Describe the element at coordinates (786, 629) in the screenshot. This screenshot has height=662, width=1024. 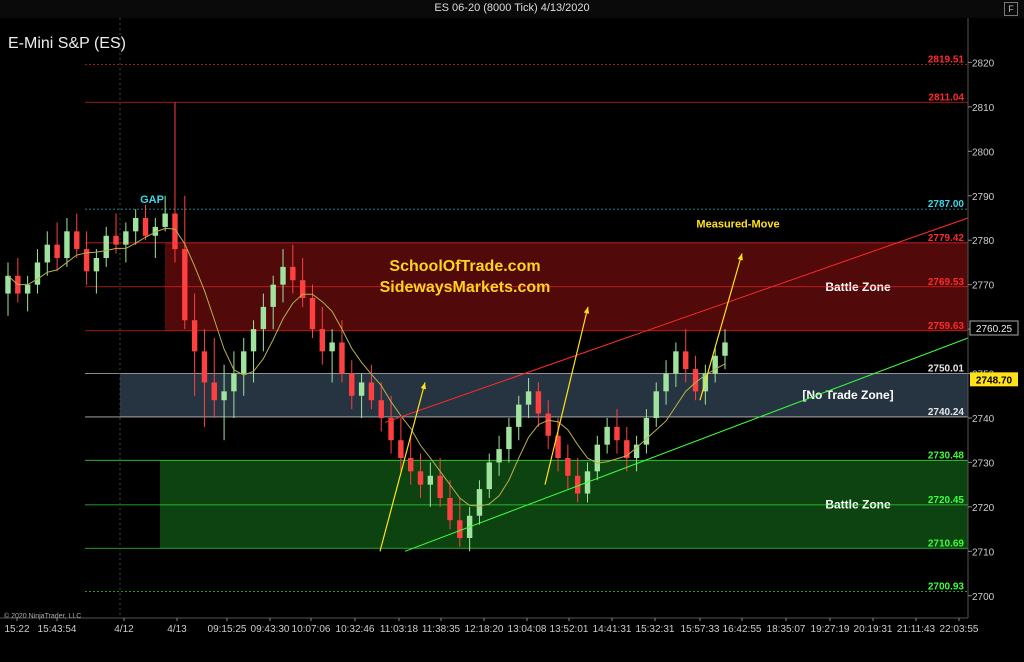
I see `x-tick-label-17: 18:35:07` at that location.